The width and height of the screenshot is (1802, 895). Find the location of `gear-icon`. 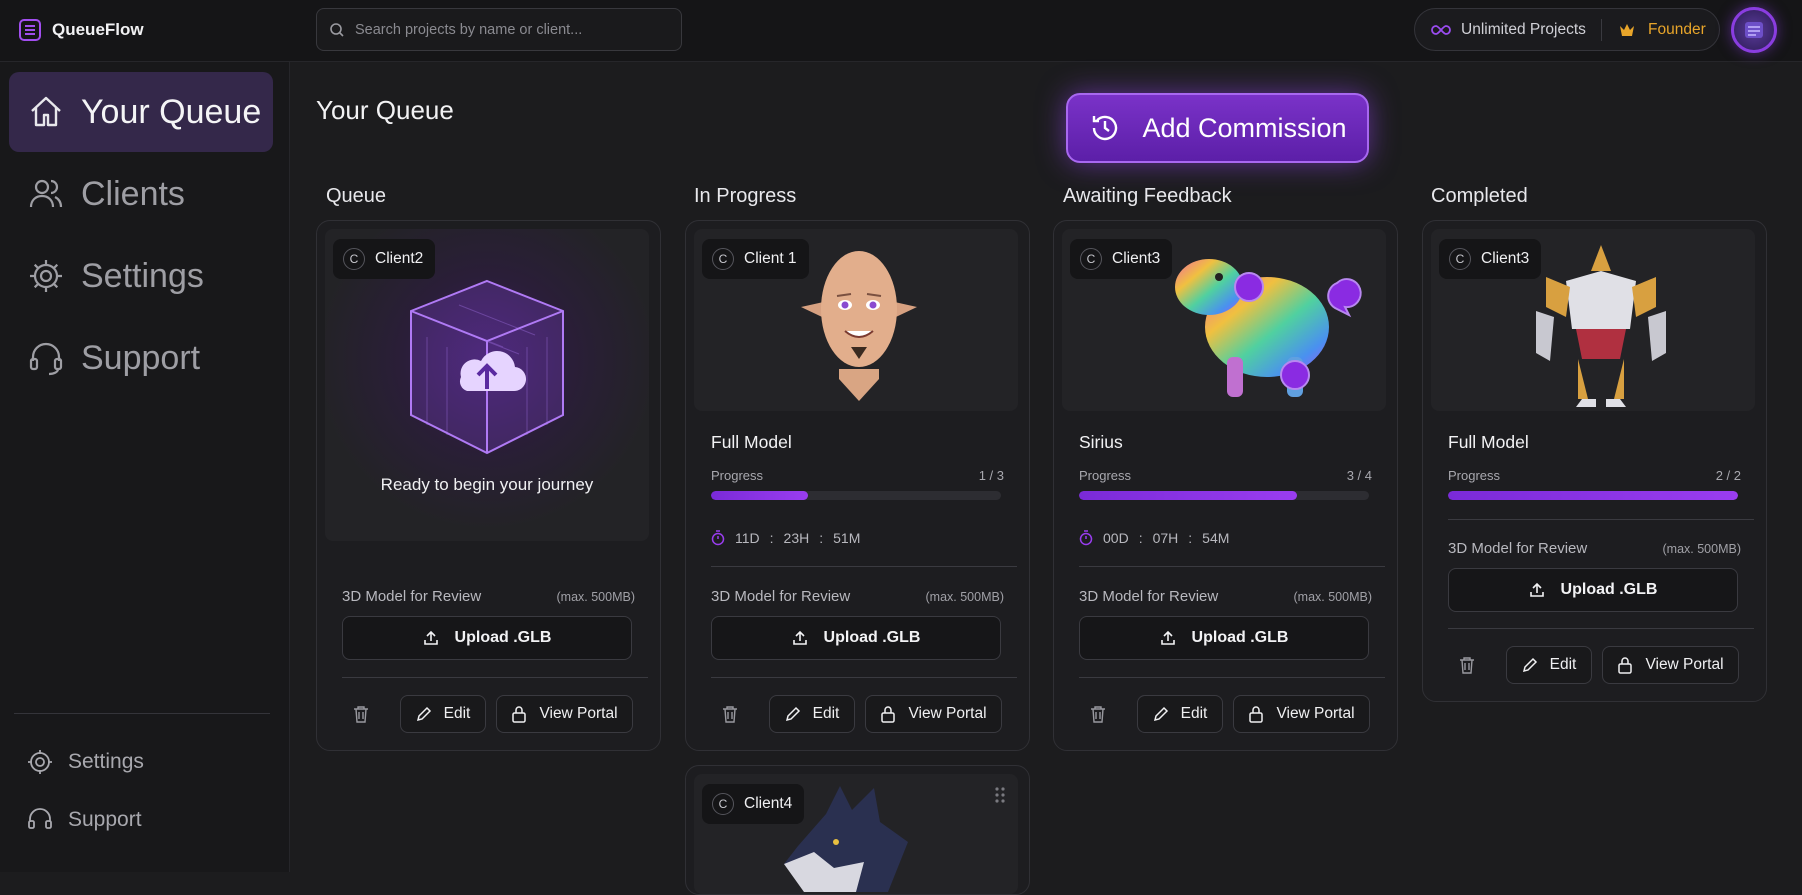

gear-icon is located at coordinates (46, 276).